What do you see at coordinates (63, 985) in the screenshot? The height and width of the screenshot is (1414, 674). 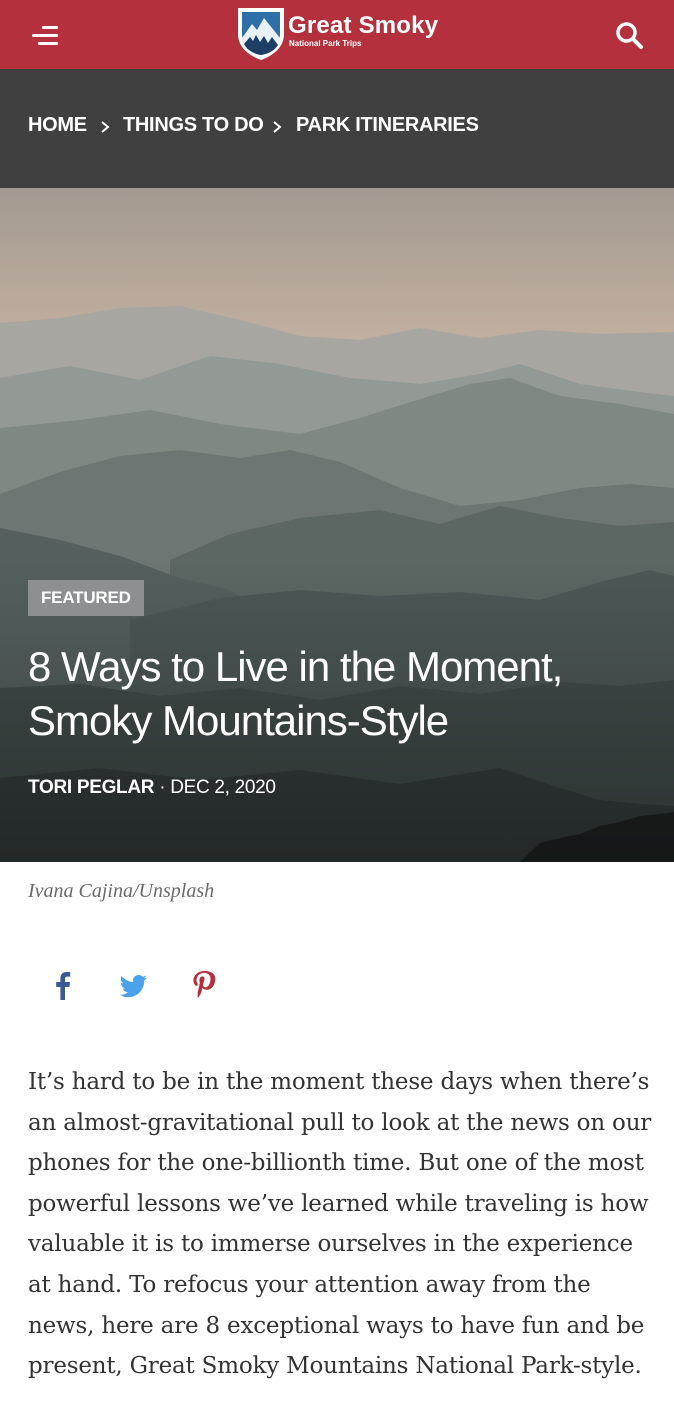 I see `facebook-icon` at bounding box center [63, 985].